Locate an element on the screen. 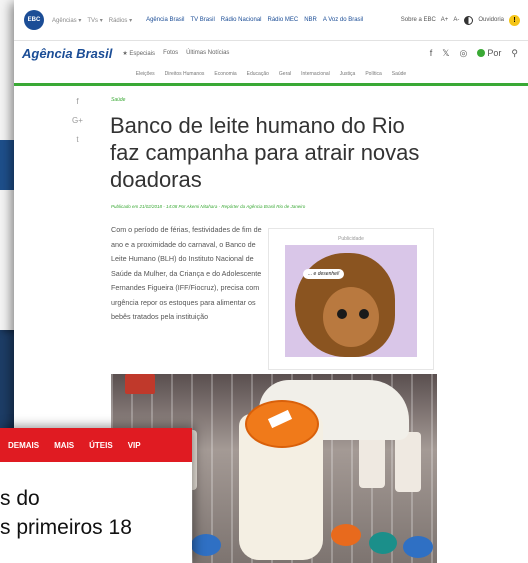 Image resolution: width=528 pixels, height=563 pixels. nav-vip: VIP is located at coordinates (134, 445).